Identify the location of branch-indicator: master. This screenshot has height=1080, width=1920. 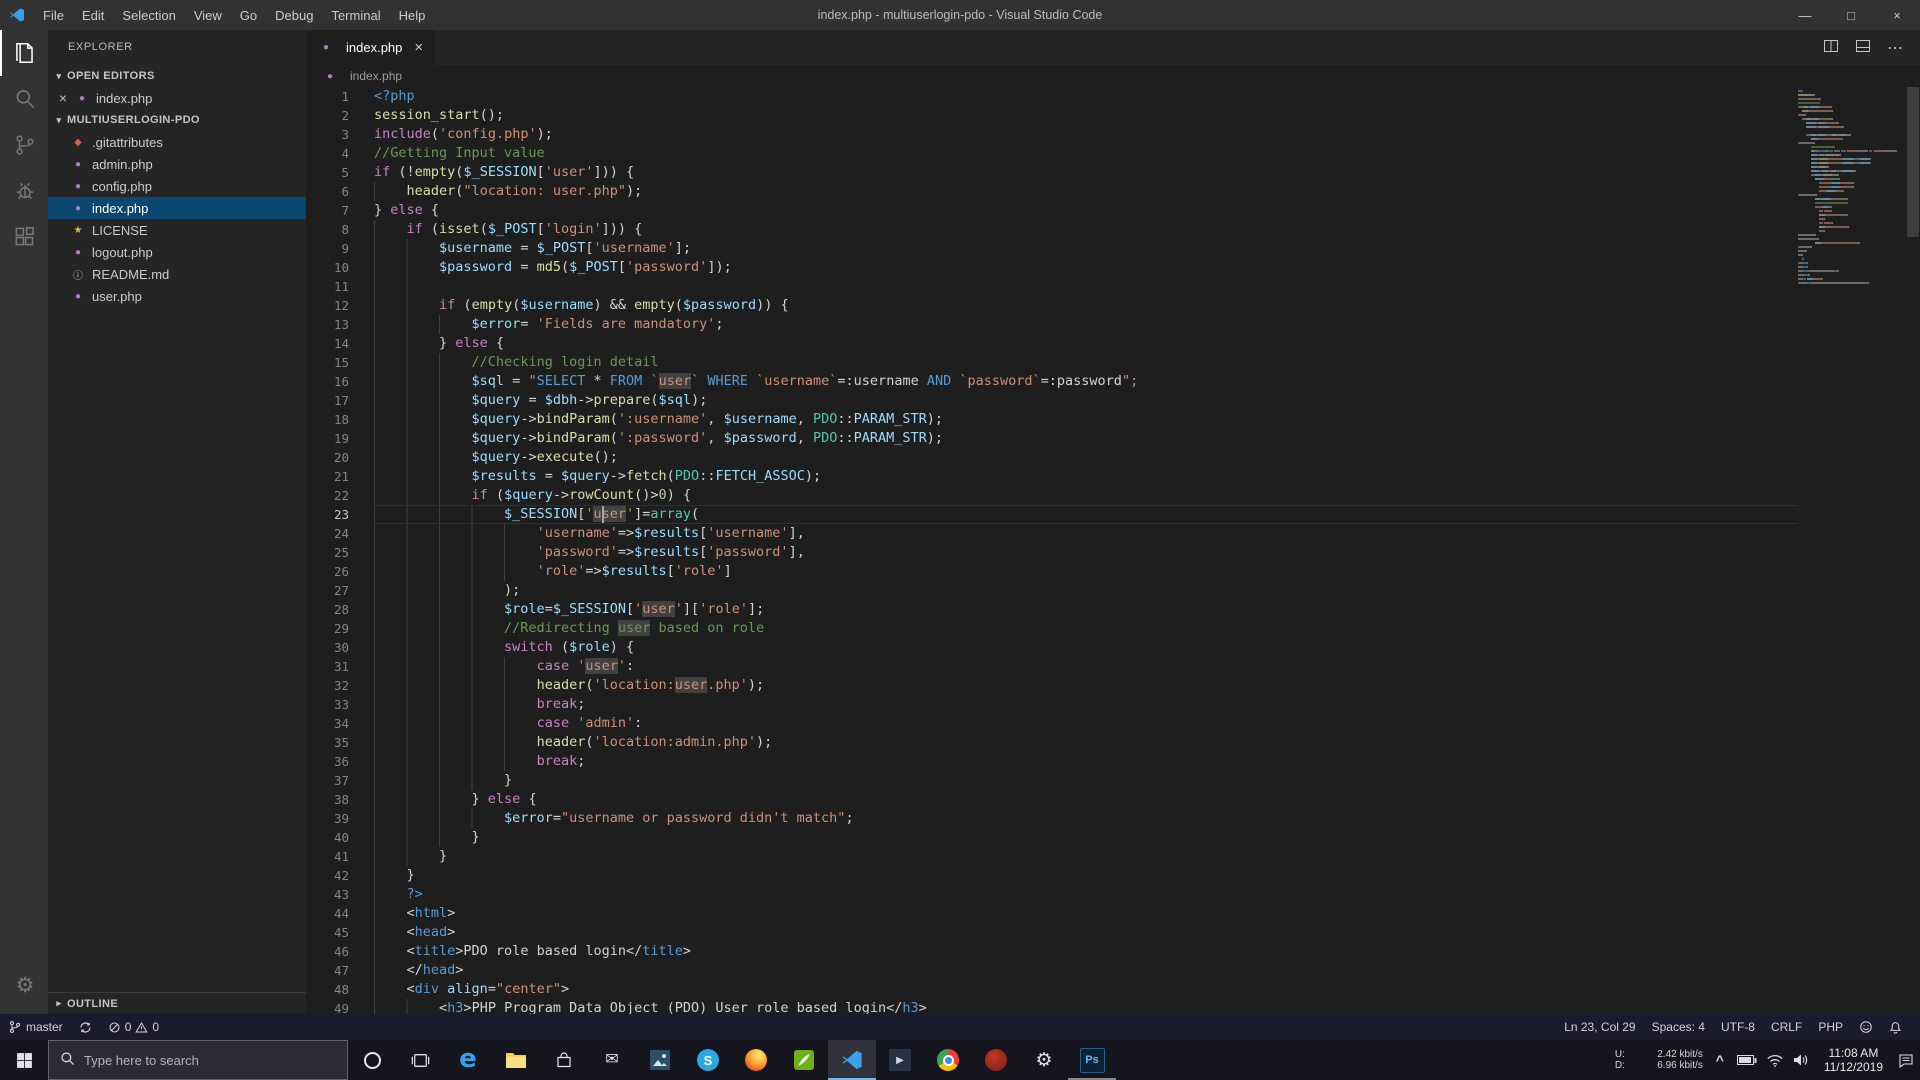
(35, 1027).